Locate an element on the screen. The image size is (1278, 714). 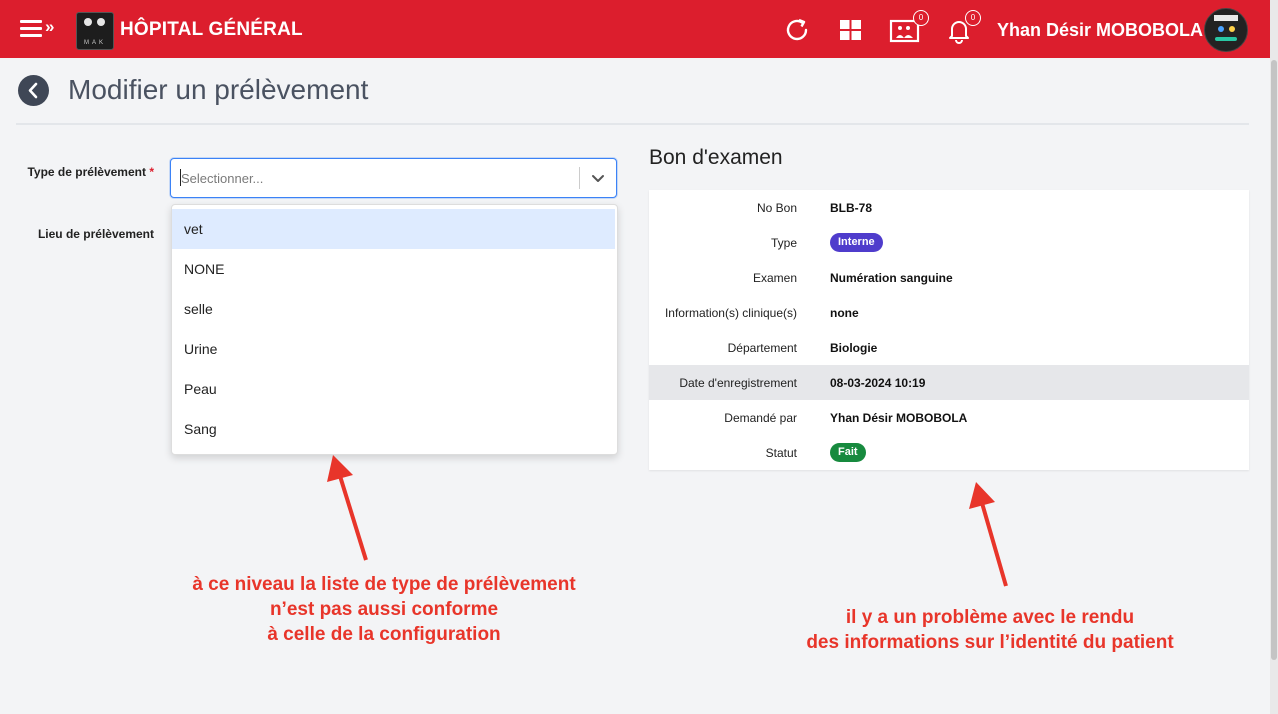
notifications-button: 0 is located at coordinates (963, 27).